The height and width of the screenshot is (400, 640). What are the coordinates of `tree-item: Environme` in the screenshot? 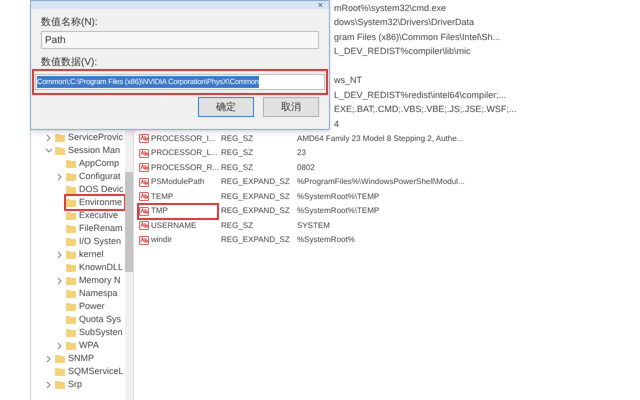 It's located at (95, 202).